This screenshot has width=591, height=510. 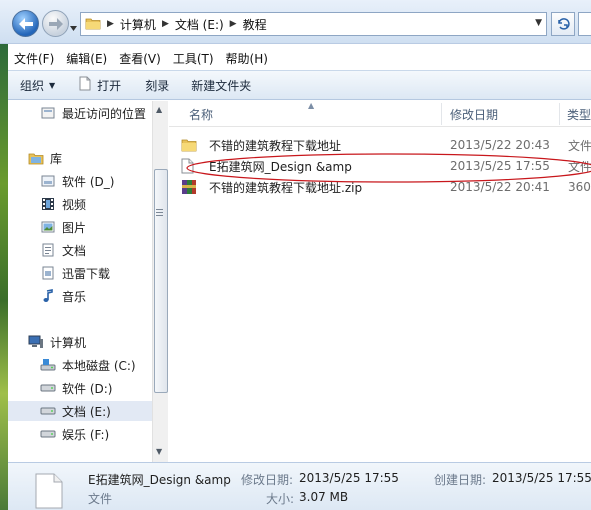 I want to click on column-name: 名称, so click(x=201, y=114).